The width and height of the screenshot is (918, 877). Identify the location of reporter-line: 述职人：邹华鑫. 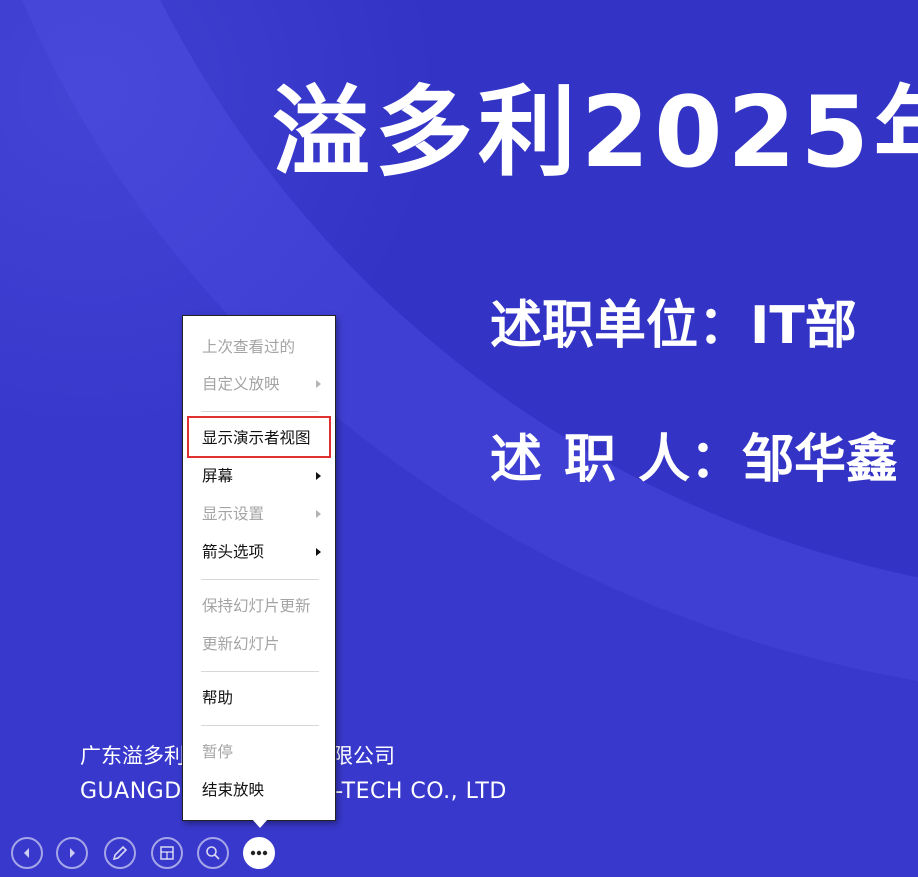
(694, 460).